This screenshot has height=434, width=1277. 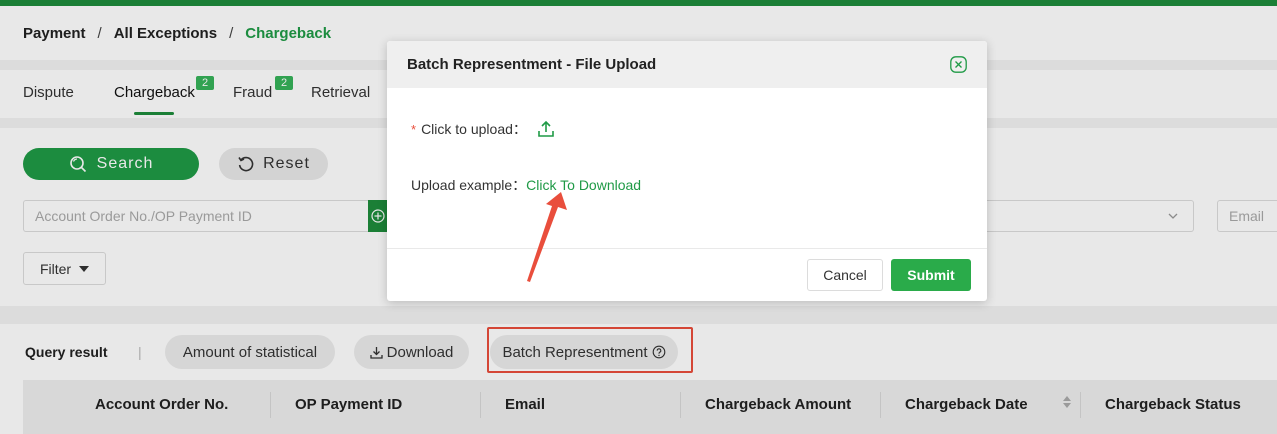 What do you see at coordinates (687, 248) in the screenshot?
I see `dialog-footer-divider` at bounding box center [687, 248].